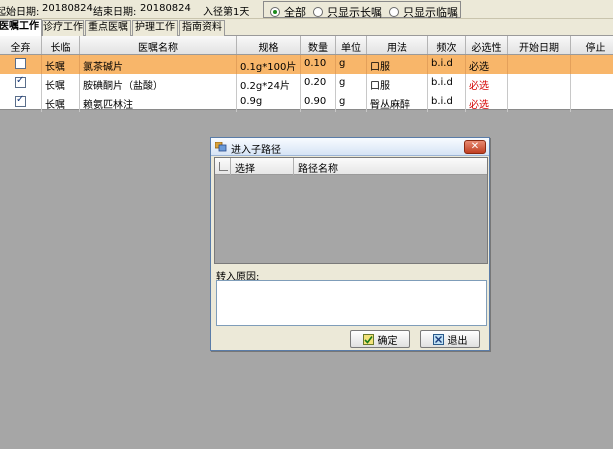 This screenshot has height=449, width=613. What do you see at coordinates (318, 45) in the screenshot?
I see `col-qty: 数量` at bounding box center [318, 45].